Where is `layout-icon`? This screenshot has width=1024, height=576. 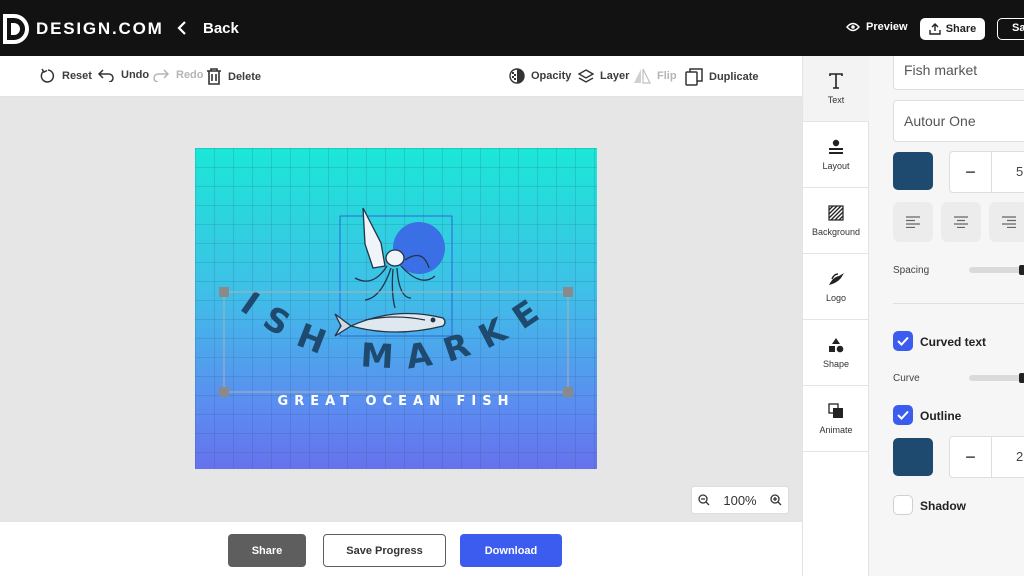 layout-icon is located at coordinates (836, 146).